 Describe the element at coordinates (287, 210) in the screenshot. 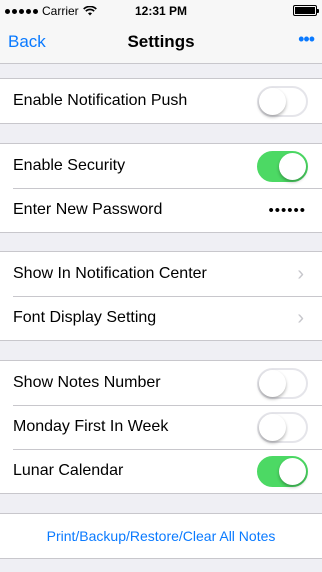

I see `password-value: ••••••` at that location.